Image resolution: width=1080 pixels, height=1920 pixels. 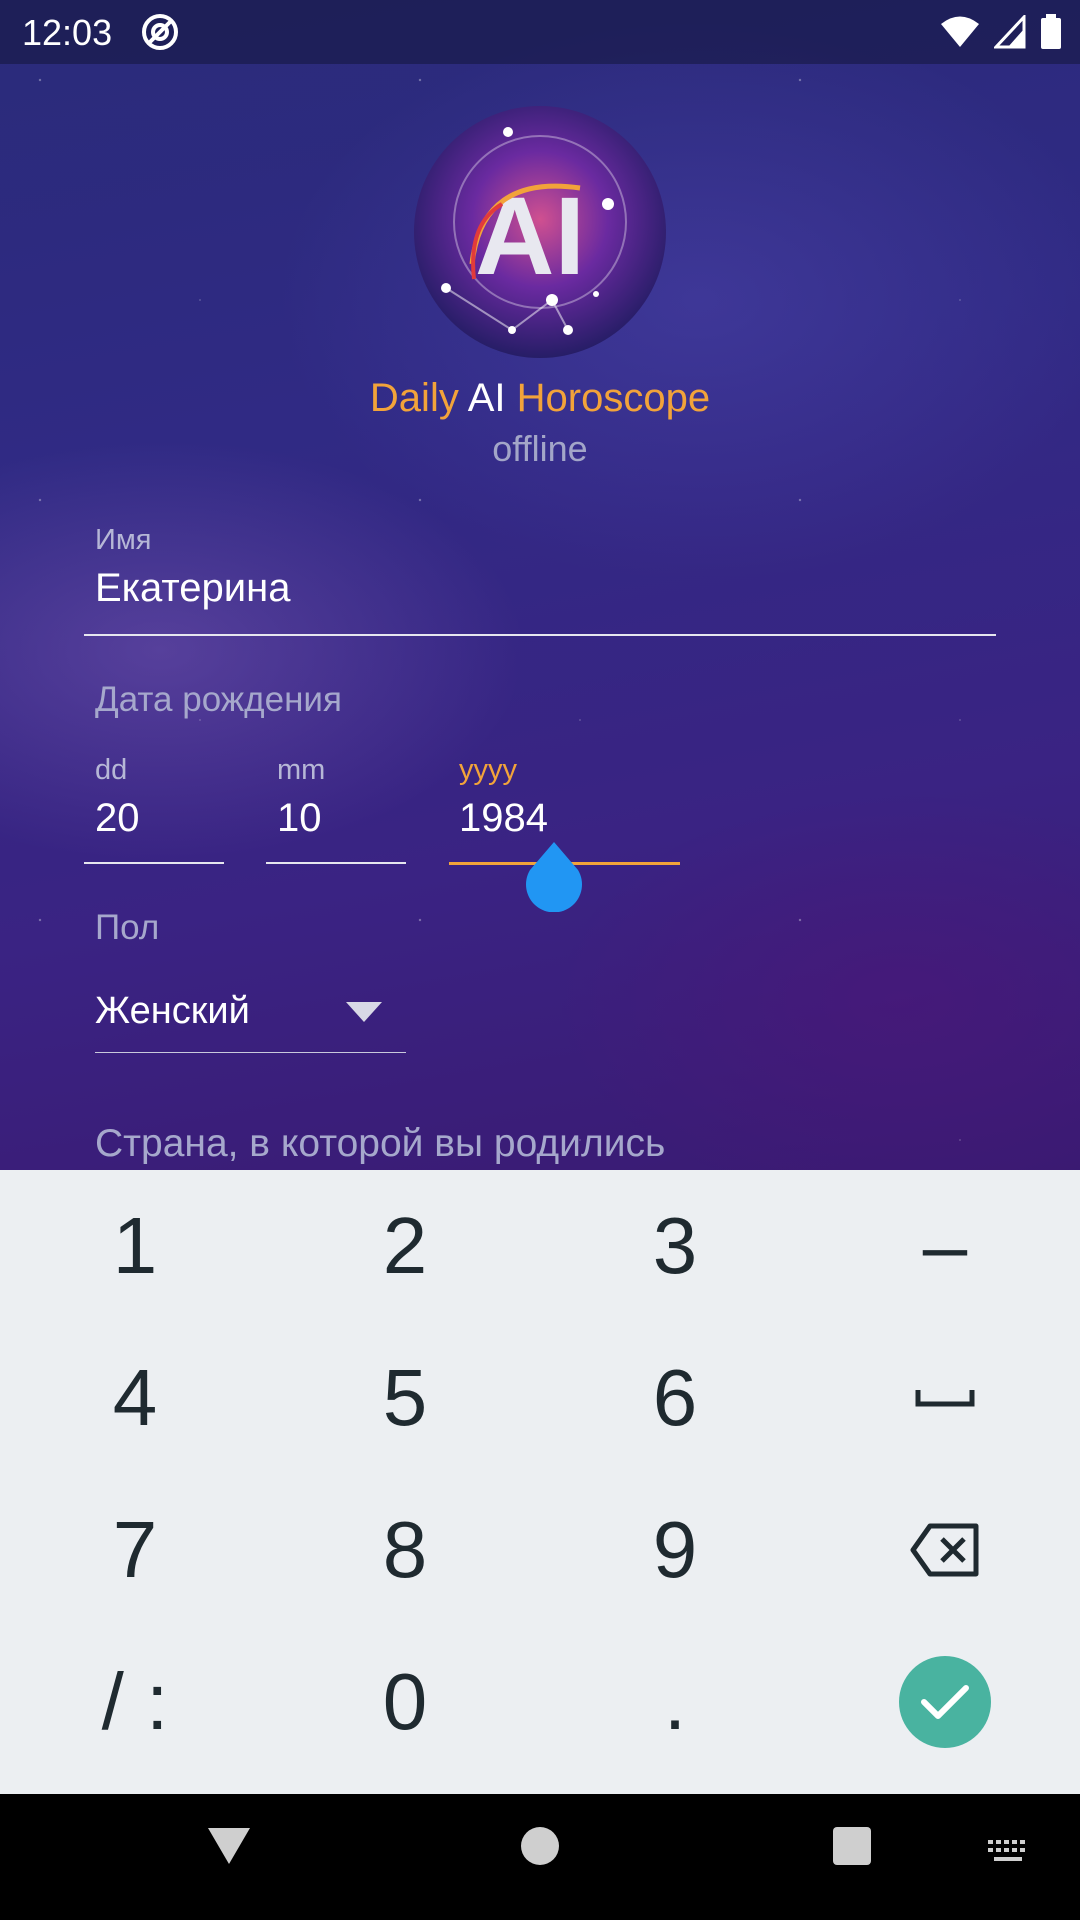 I want to click on signal-icon, so click(x=1010, y=32).